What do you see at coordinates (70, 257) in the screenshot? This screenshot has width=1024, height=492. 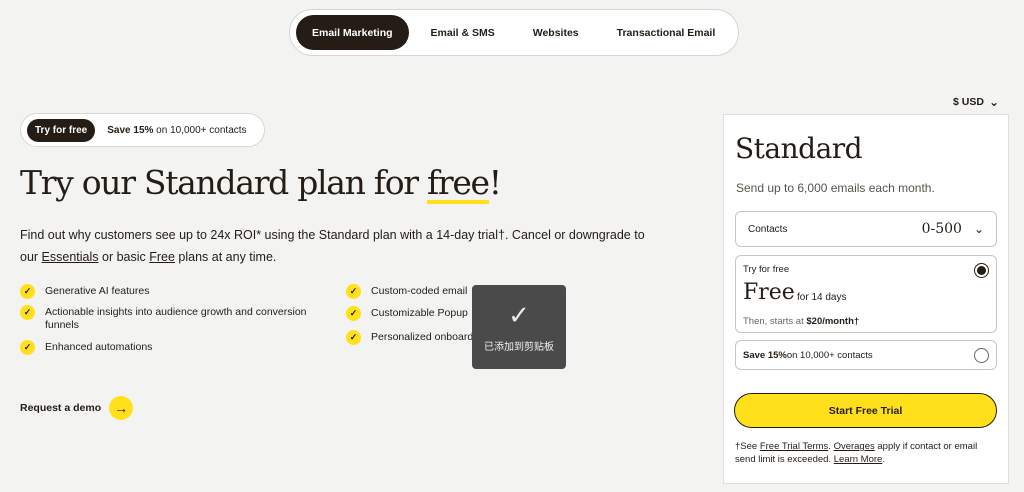 I see `essentials-link: Essentials` at bounding box center [70, 257].